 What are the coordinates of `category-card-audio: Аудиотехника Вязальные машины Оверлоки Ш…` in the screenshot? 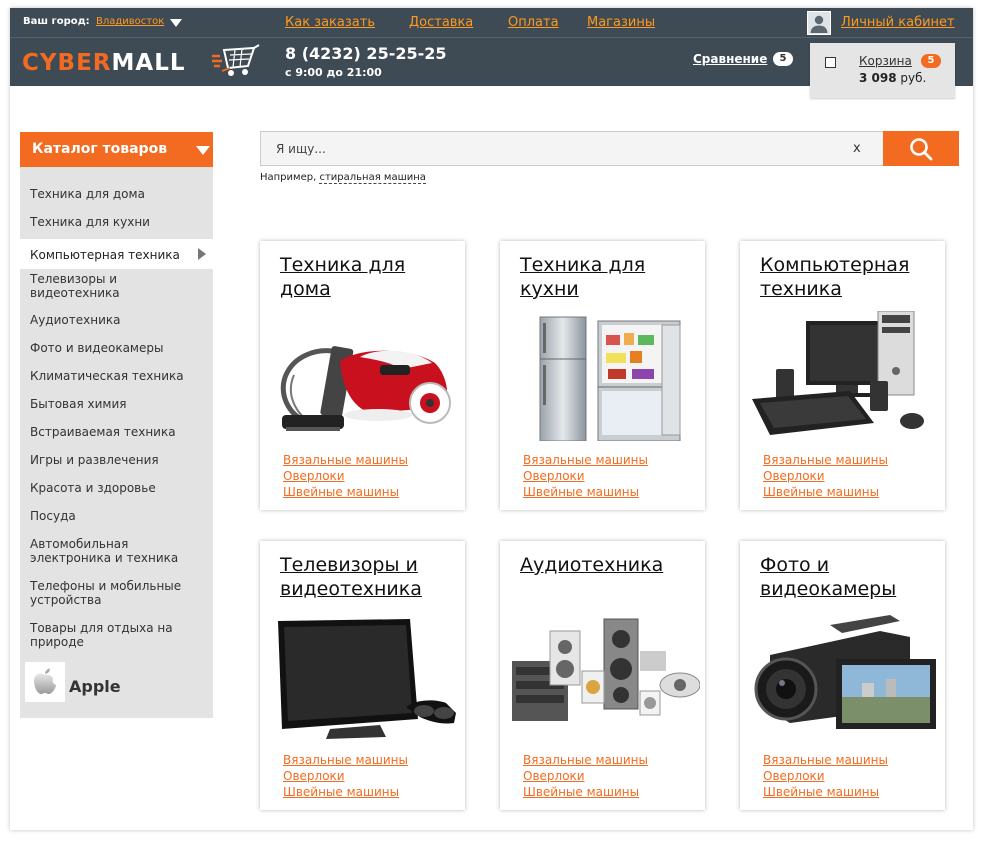 It's located at (602, 675).